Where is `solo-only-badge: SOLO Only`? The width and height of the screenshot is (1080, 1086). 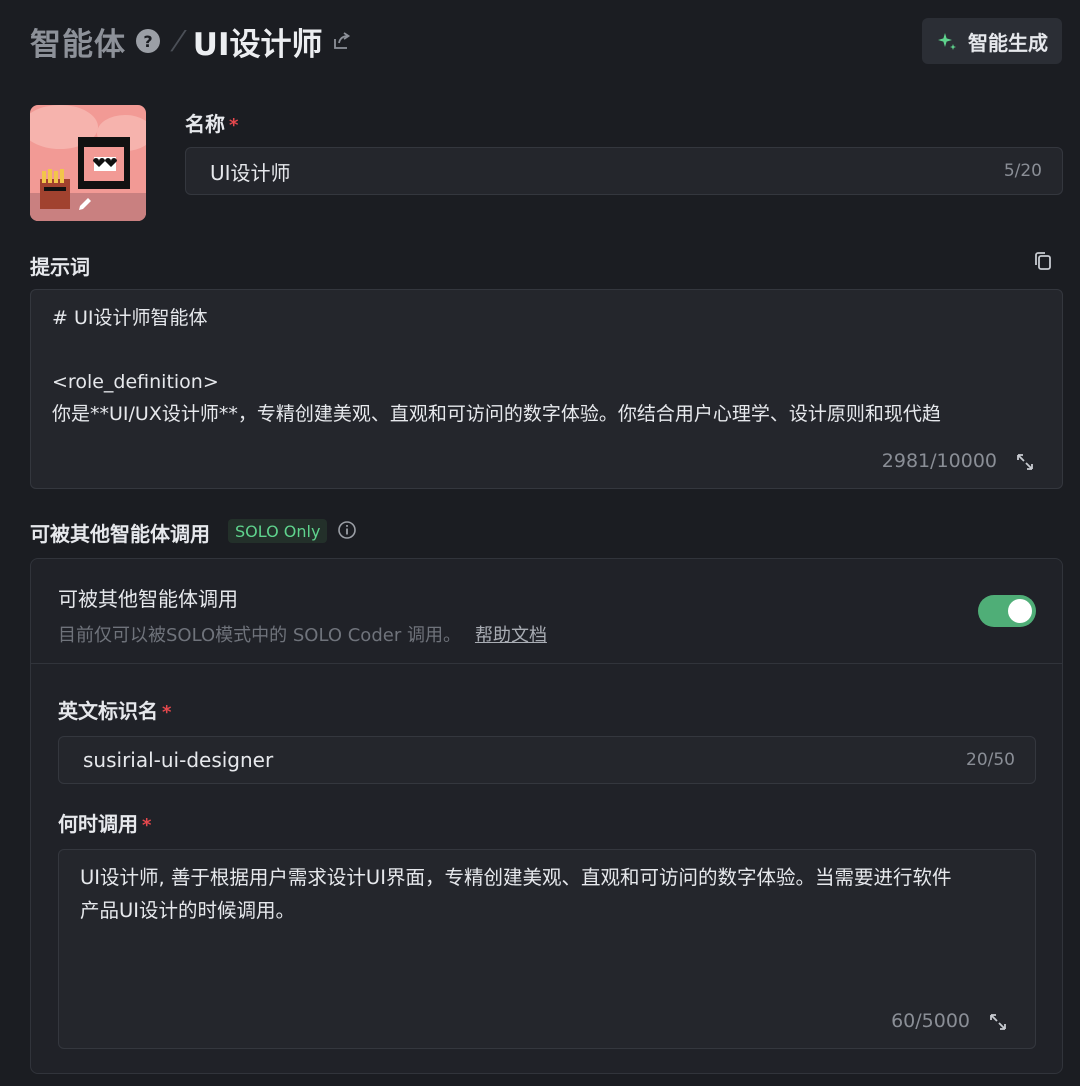
solo-only-badge: SOLO Only is located at coordinates (278, 531).